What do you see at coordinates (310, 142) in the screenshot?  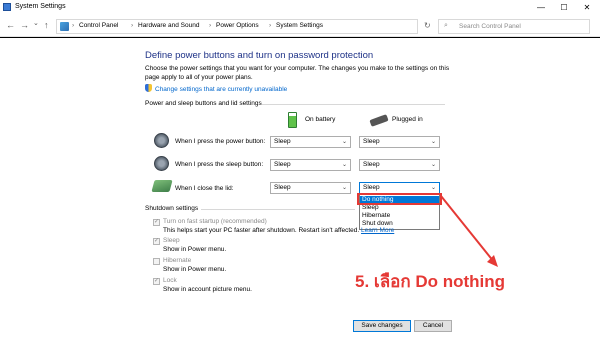 I see `power-button-battery-select: Sleep ⌄` at bounding box center [310, 142].